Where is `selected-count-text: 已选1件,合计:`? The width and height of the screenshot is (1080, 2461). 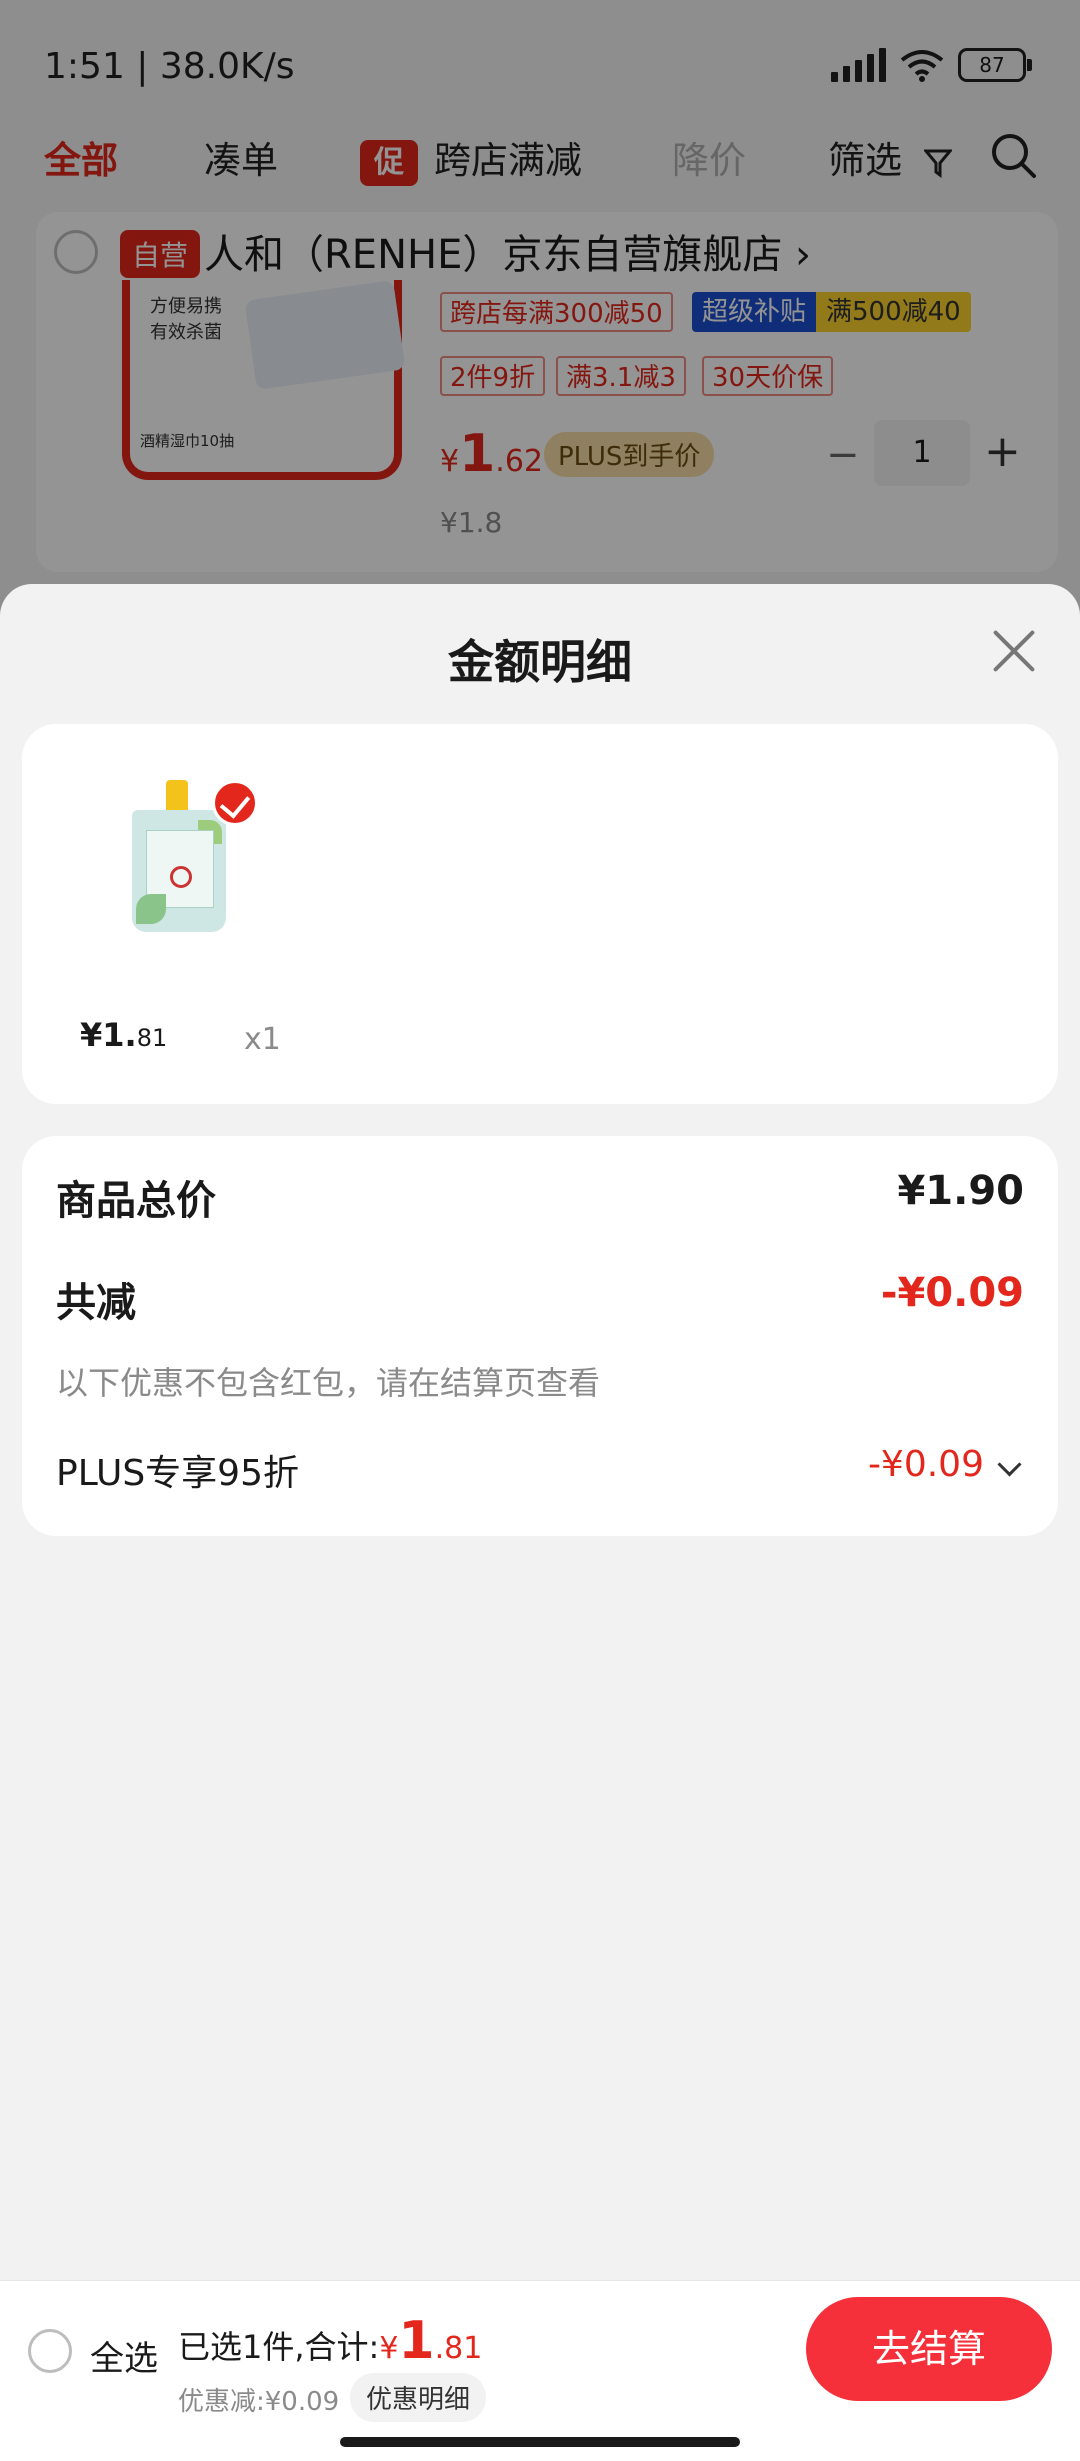 selected-count-text: 已选1件,合计: is located at coordinates (279, 2347).